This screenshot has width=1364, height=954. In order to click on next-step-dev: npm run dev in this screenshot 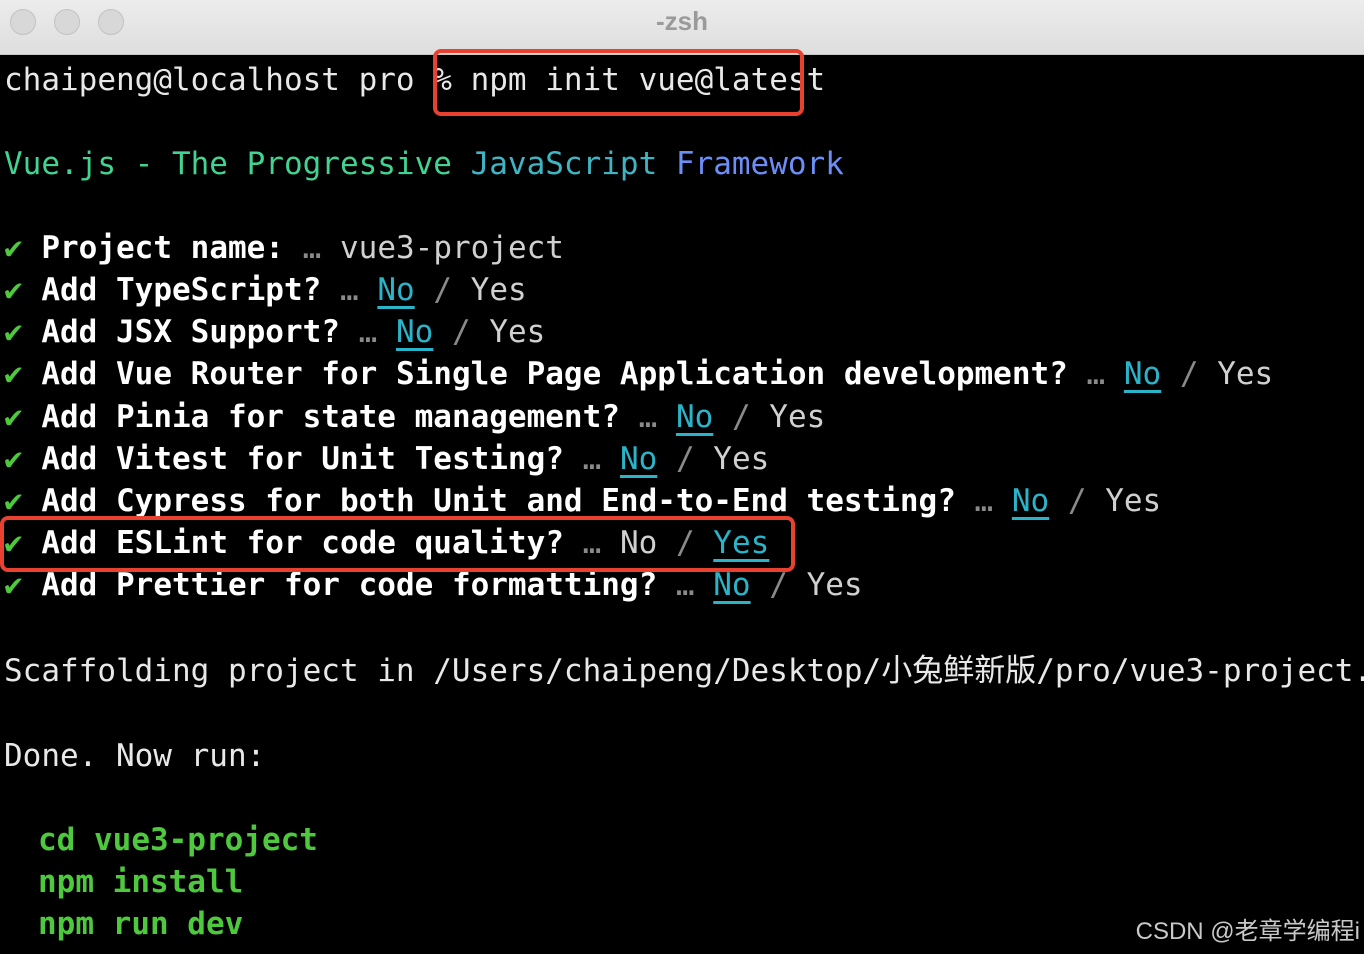, I will do `click(141, 924)`.